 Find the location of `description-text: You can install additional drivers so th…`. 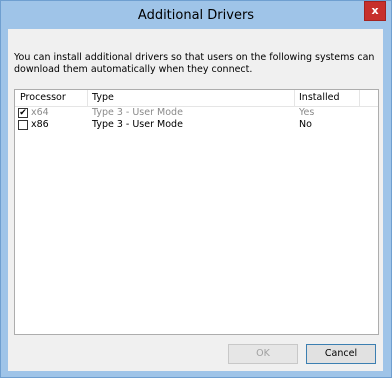

description-text: You can install additional drivers so th… is located at coordinates (194, 63).